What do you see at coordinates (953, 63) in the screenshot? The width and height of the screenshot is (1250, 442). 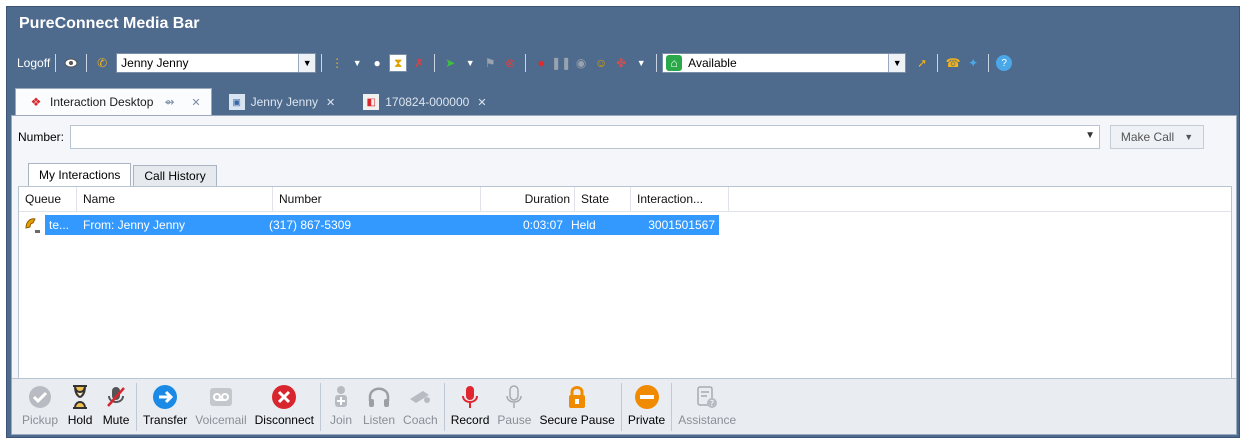 I see `phone-book-icon: ☎` at bounding box center [953, 63].